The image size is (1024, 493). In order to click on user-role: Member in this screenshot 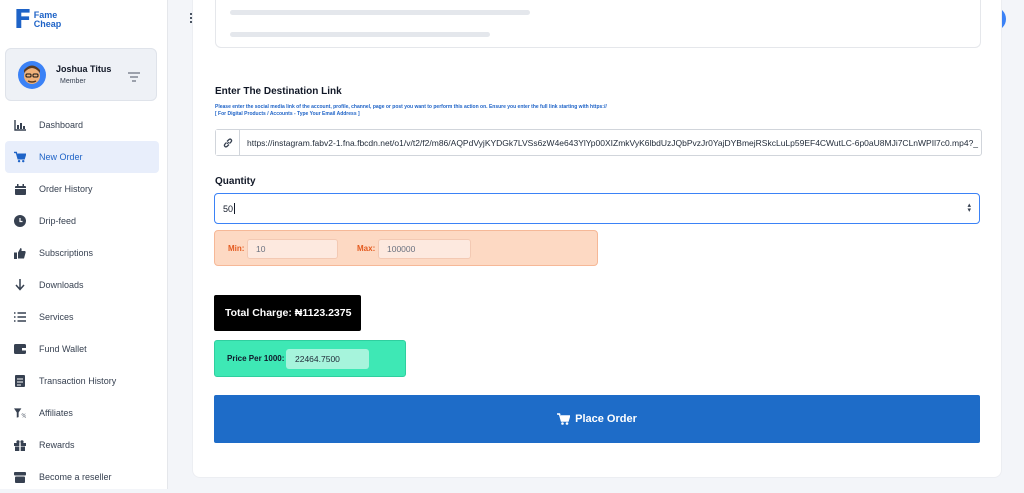, I will do `click(73, 81)`.